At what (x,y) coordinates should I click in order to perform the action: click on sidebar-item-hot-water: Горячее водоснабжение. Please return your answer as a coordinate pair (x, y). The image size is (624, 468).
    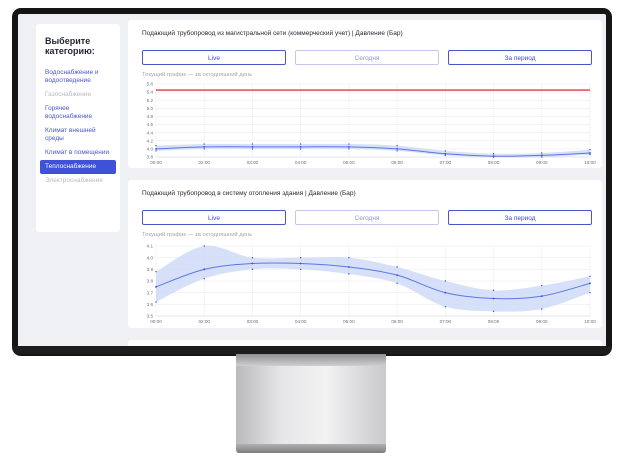
    Looking at the image, I should click on (78, 113).